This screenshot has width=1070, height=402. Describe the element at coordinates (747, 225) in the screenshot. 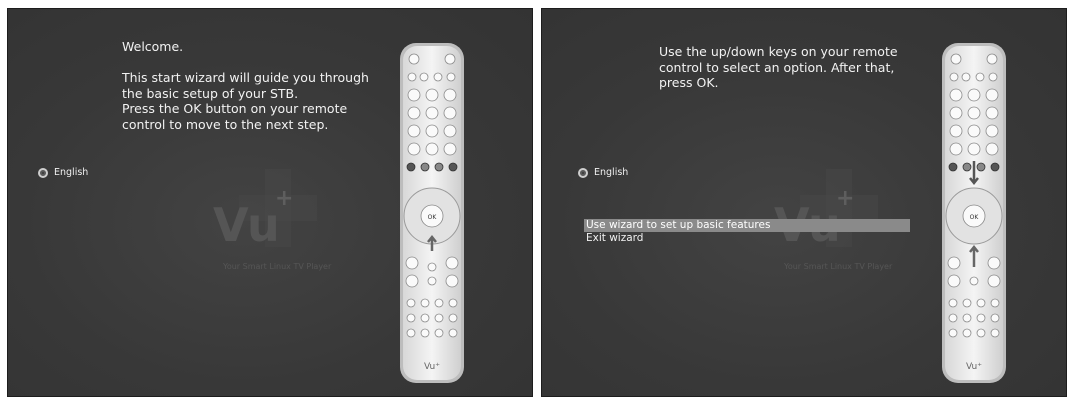

I see `menu-item-use-wizard: Use wizard to set up basic features` at that location.